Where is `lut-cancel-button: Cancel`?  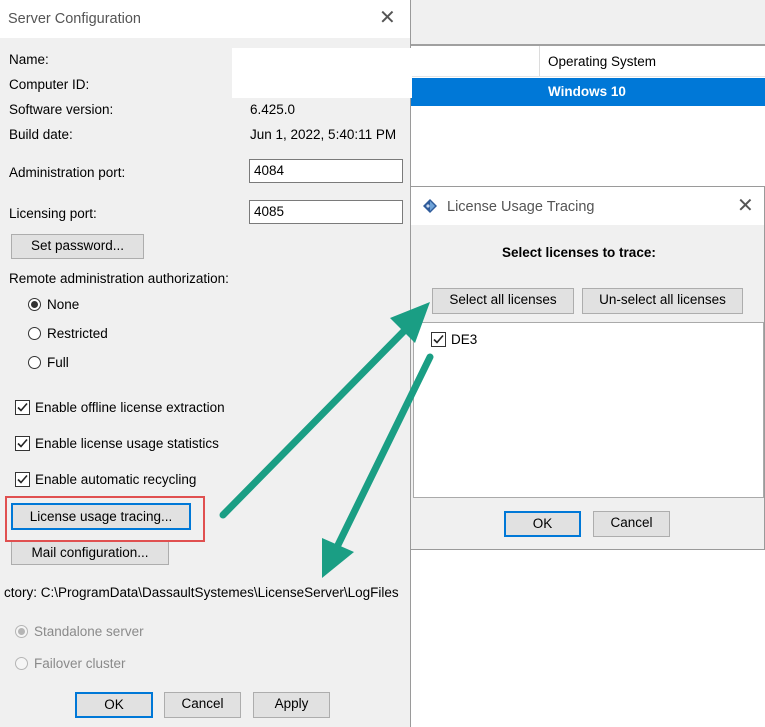 lut-cancel-button: Cancel is located at coordinates (631, 524).